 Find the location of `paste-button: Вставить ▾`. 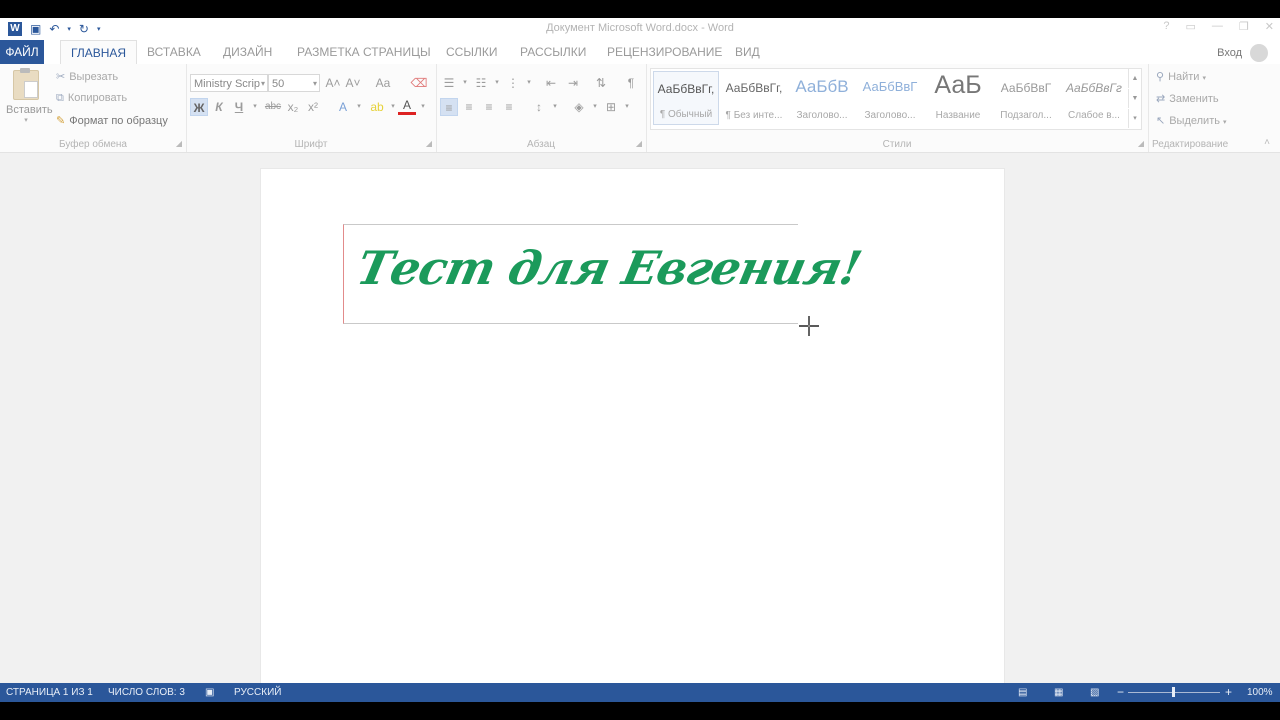

paste-button: Вставить ▾ is located at coordinates (29, 102).